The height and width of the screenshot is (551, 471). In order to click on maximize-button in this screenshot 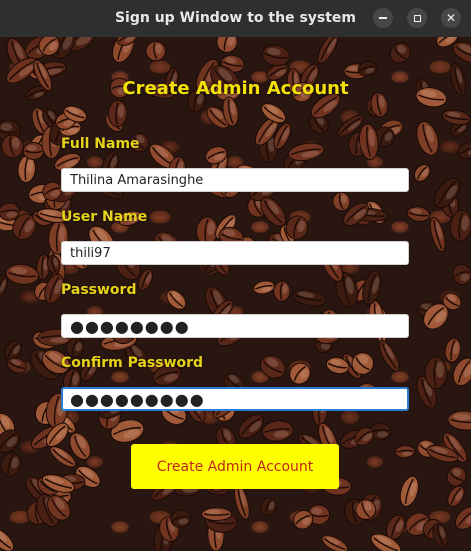, I will do `click(417, 18)`.